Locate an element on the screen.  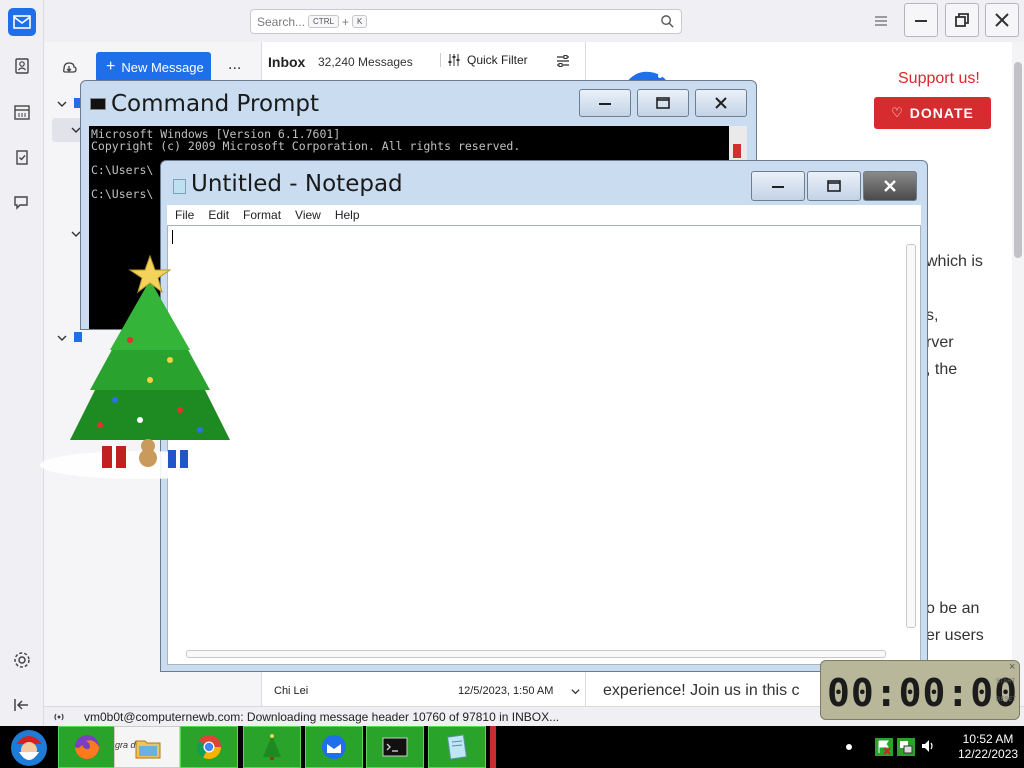
chrome-icon is located at coordinates (208, 747).